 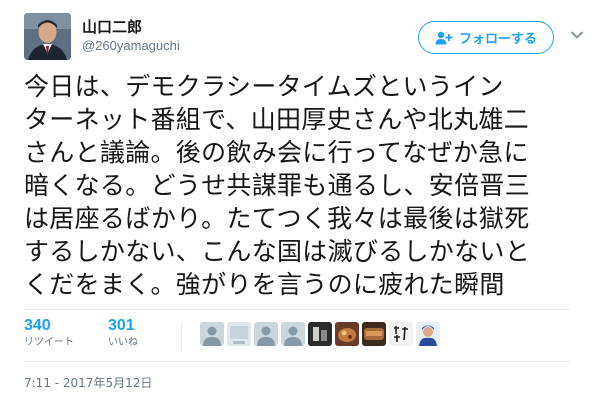 What do you see at coordinates (131, 45) in the screenshot?
I see `user-handle: @260yamaguchi` at bounding box center [131, 45].